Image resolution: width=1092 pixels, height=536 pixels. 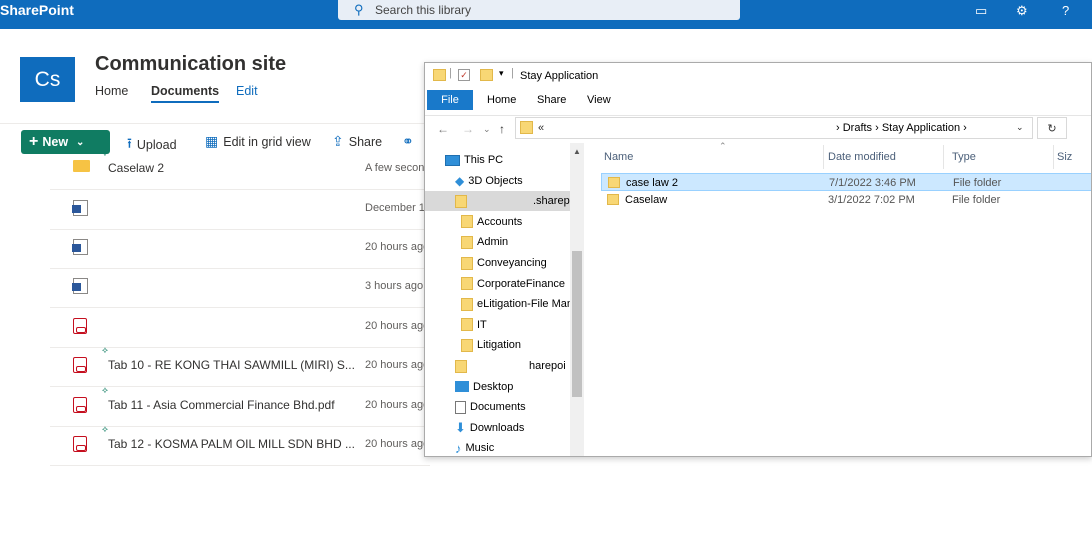 I want to click on column-separator, so click(x=1053, y=157).